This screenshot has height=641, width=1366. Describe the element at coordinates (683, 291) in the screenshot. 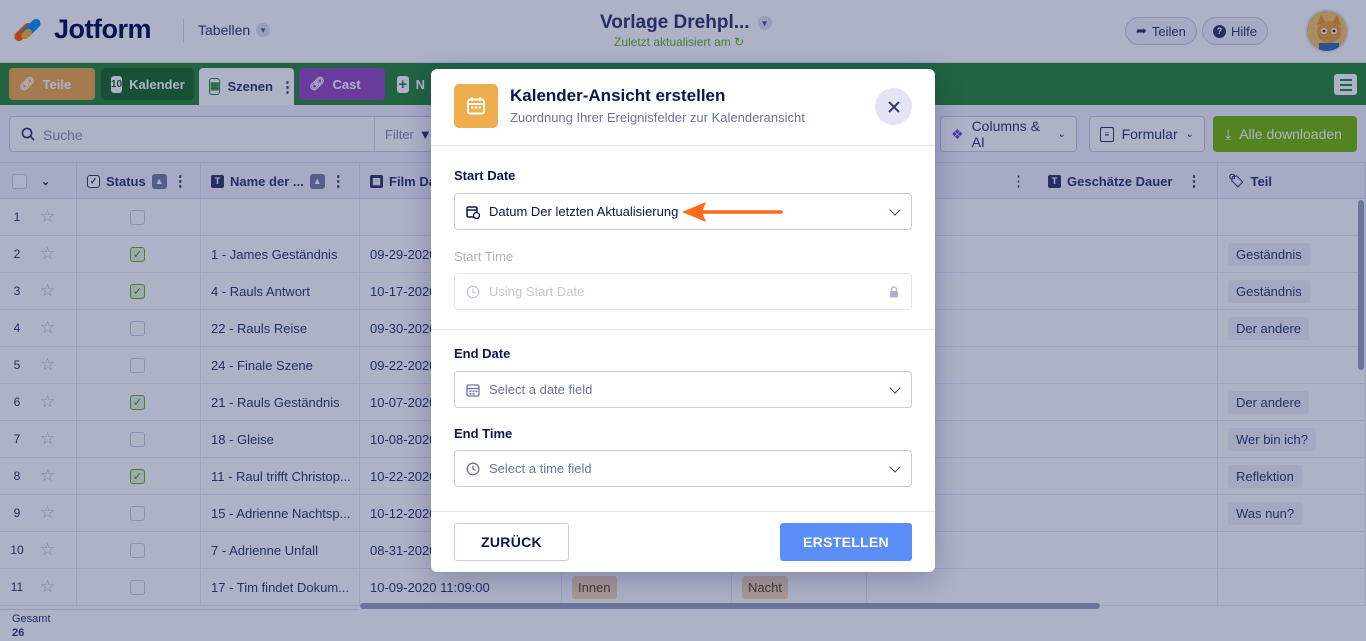

I see `start-time-select: Using Start Date` at that location.